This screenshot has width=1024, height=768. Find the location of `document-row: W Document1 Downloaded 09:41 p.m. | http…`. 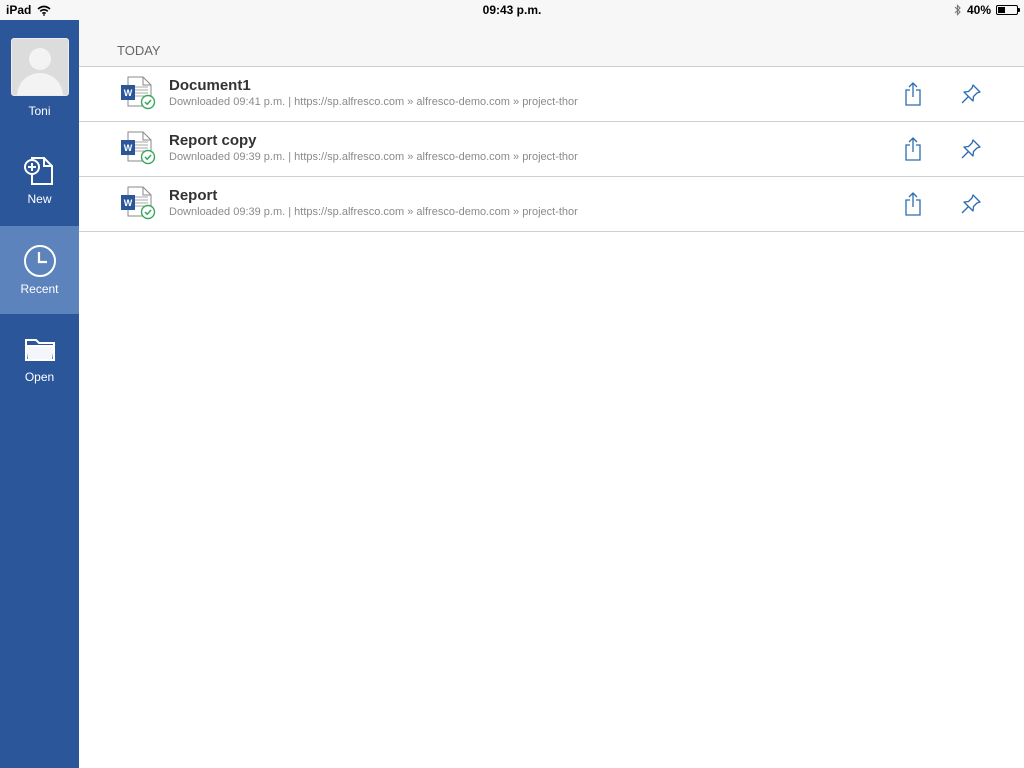

document-row: W Document1 Downloaded 09:41 p.m. | http… is located at coordinates (551, 94).